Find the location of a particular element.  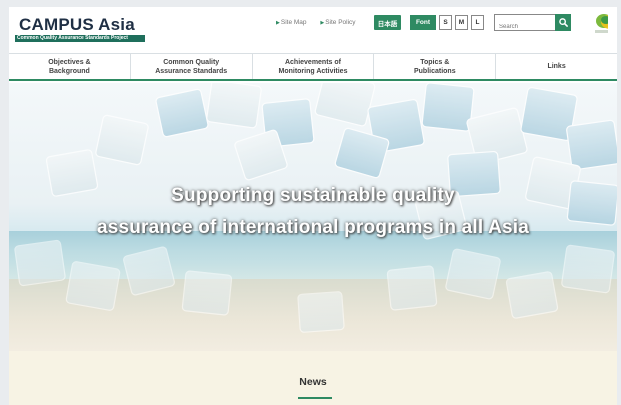

nav-item-label: Publications is located at coordinates (434, 71).